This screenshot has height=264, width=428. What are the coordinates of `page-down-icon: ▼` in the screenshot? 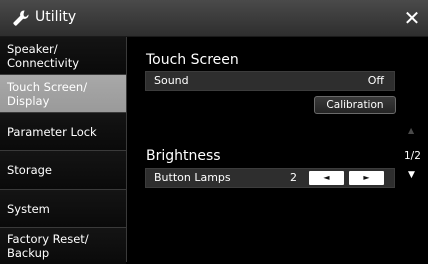 It's located at (411, 175).